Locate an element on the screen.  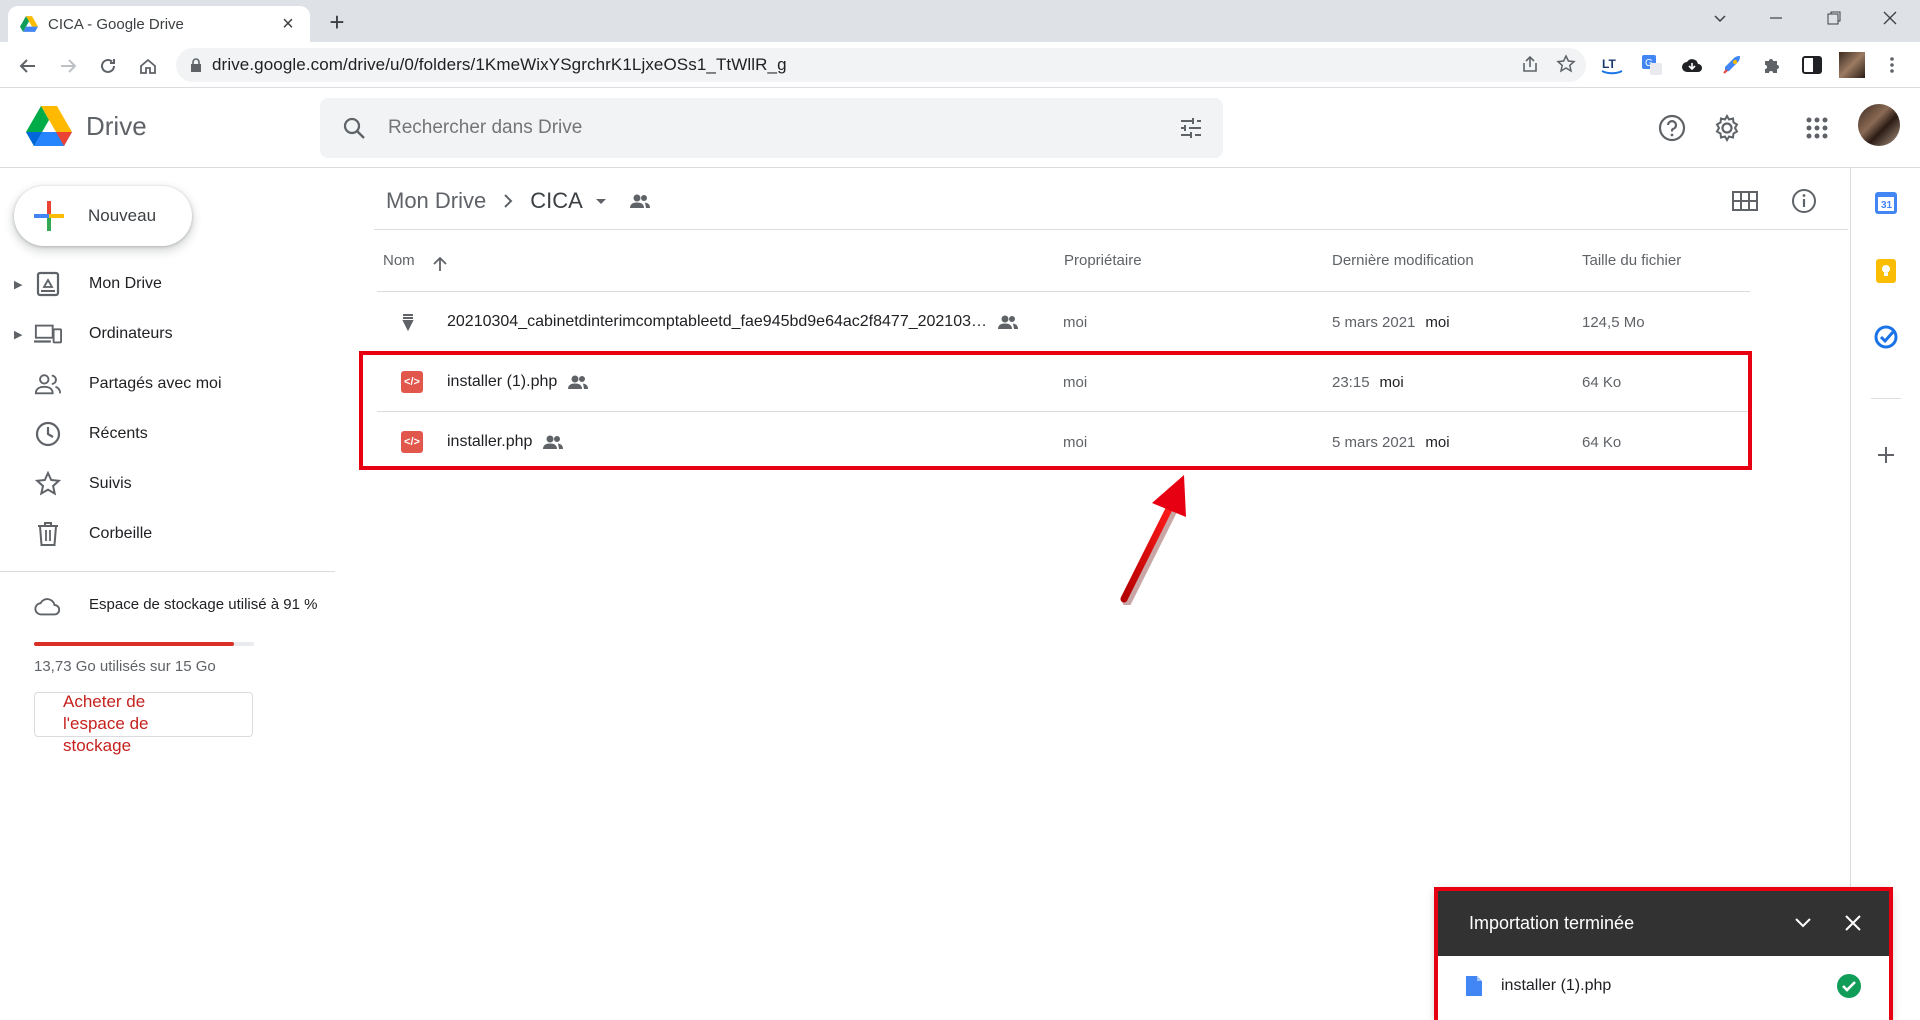
extensions-puzzle-icon is located at coordinates (1772, 65).